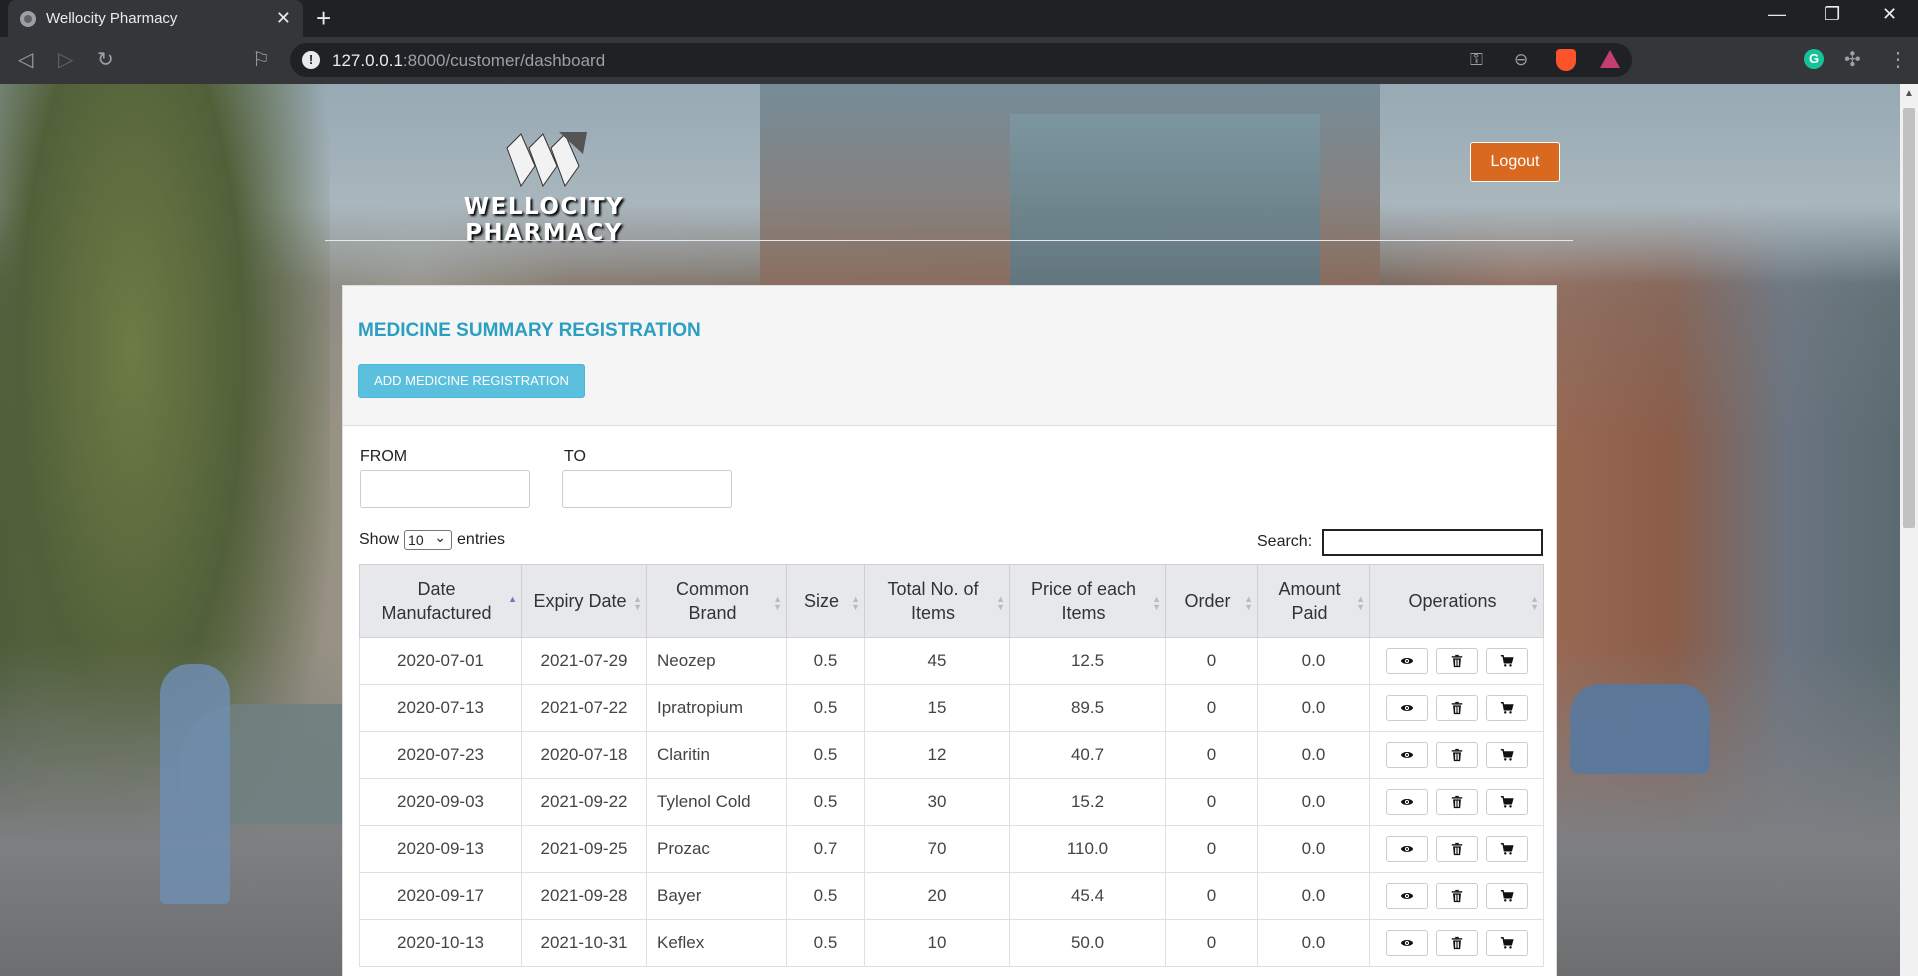 This screenshot has width=1918, height=976. I want to click on browser-tab: Wellocity Pharmacy ✕, so click(155, 18).